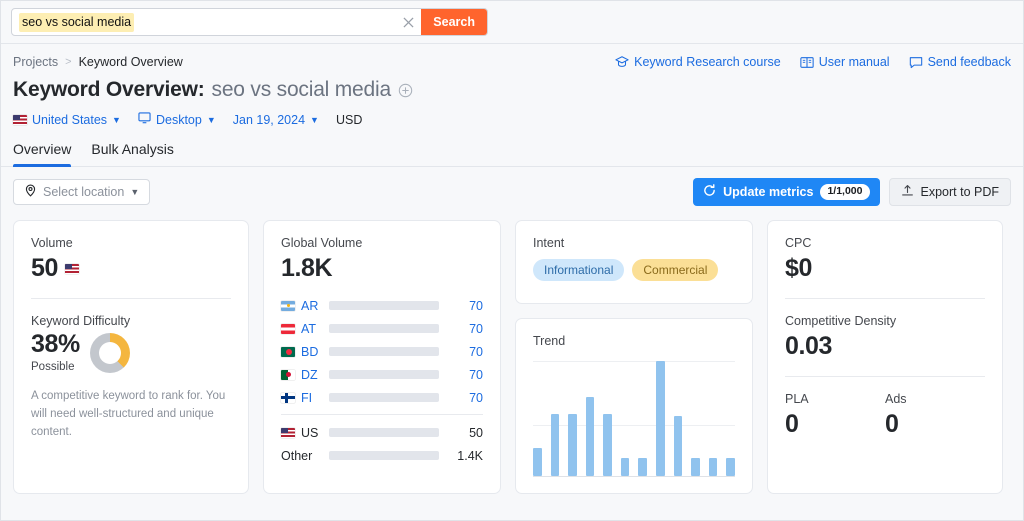 The width and height of the screenshot is (1024, 521). What do you see at coordinates (960, 62) in the screenshot?
I see `send-feedback-link: Send feedback` at bounding box center [960, 62].